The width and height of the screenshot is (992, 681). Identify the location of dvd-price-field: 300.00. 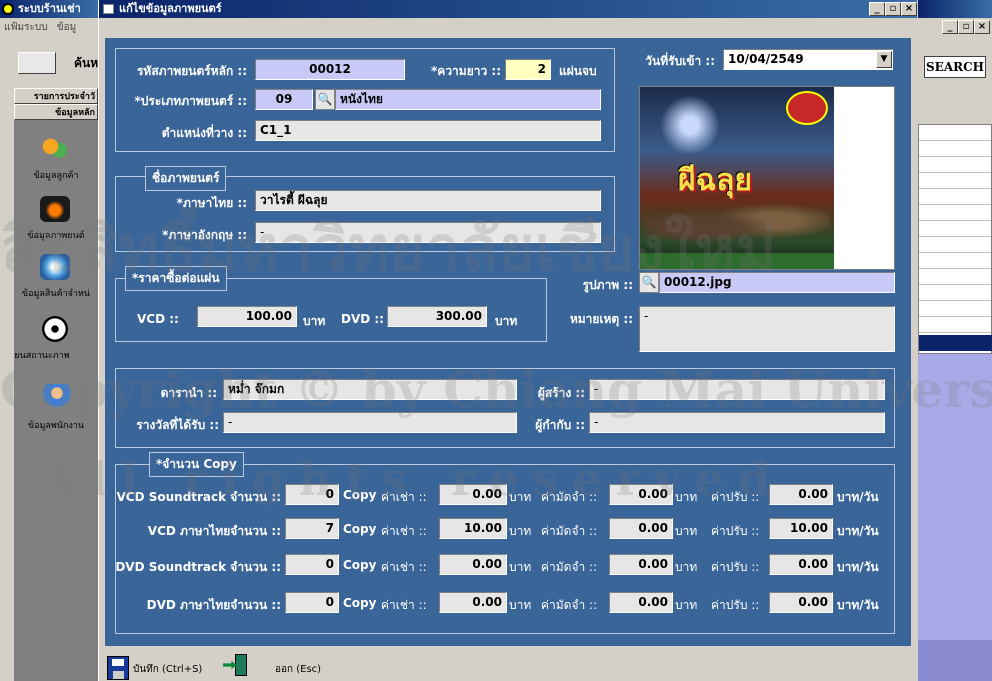
(437, 316).